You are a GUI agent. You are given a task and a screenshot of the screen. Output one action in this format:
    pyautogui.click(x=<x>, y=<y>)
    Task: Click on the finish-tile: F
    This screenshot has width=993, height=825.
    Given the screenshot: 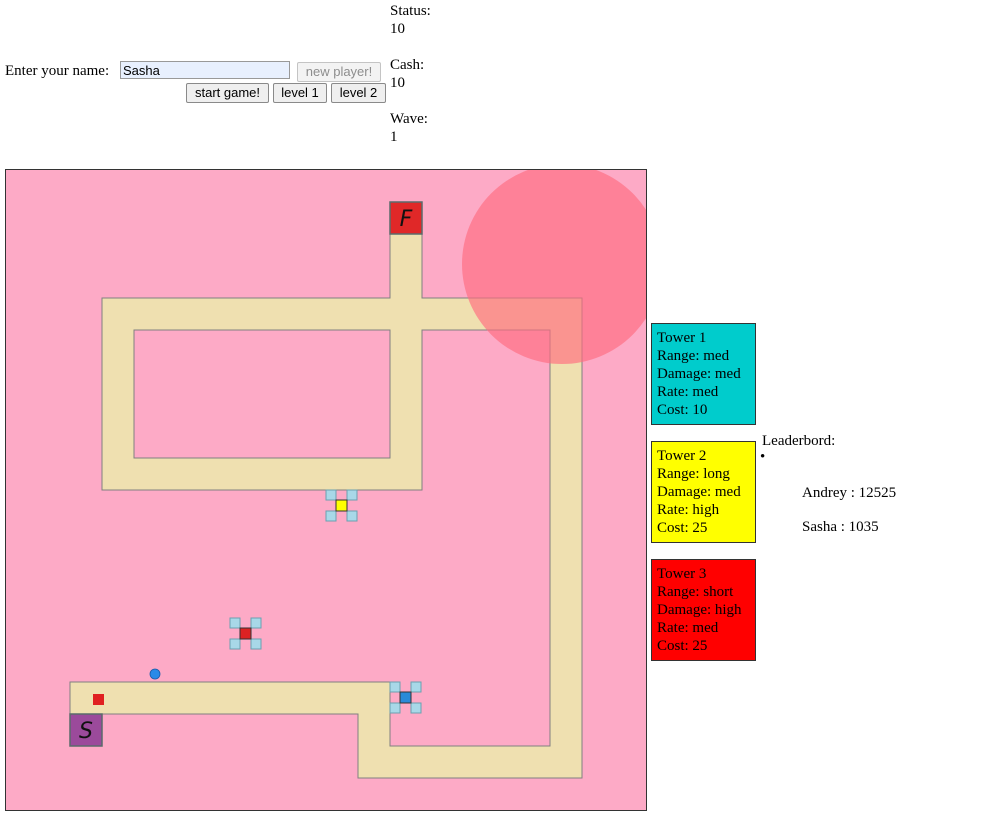 What is the action you would take?
    pyautogui.click(x=406, y=218)
    